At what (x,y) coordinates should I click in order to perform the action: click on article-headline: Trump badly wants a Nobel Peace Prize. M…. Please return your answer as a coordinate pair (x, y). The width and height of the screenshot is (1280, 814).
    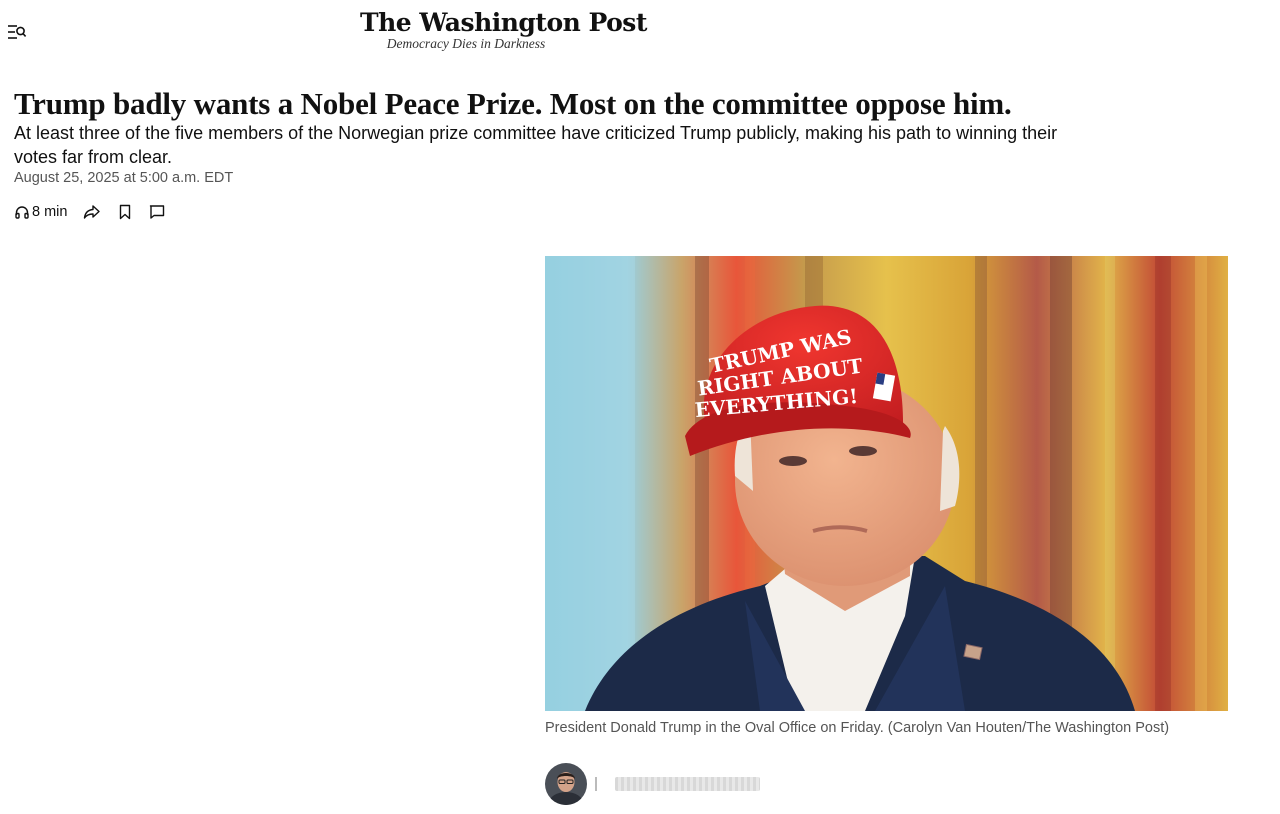
    Looking at the image, I should click on (513, 103).